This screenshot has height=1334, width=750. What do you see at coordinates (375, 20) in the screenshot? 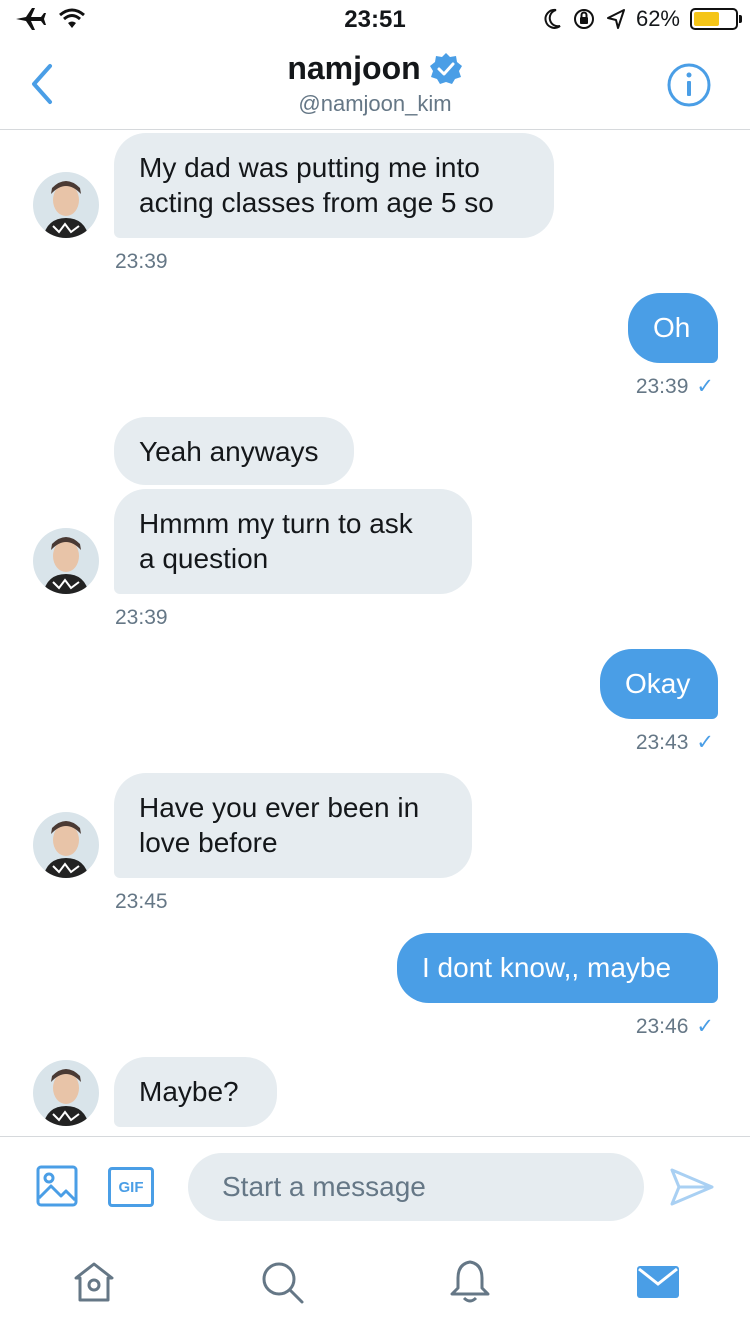
I see `status-bar: 23:51 62%` at bounding box center [375, 20].